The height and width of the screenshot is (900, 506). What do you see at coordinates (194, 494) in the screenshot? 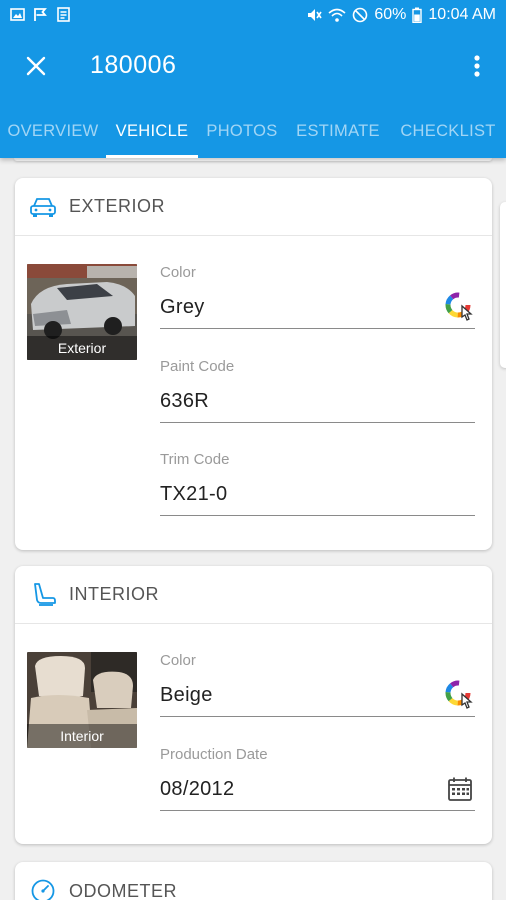
I see `trim-code-value: TX21-0` at bounding box center [194, 494].